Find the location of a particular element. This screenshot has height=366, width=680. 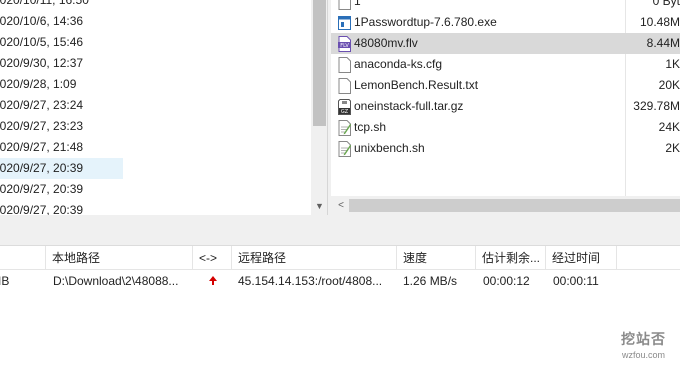

column-header-size is located at coordinates (23, 258).